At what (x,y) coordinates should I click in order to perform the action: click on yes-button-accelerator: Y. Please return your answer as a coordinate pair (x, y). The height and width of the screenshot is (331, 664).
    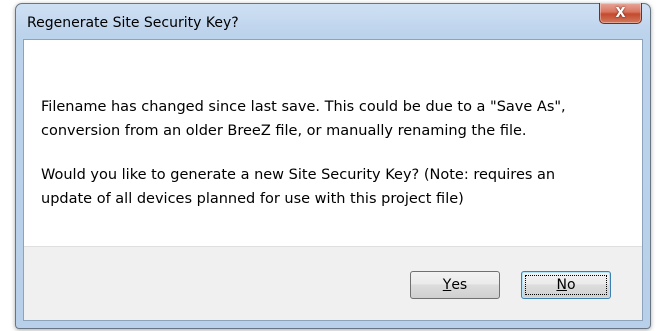
    Looking at the image, I should click on (447, 285).